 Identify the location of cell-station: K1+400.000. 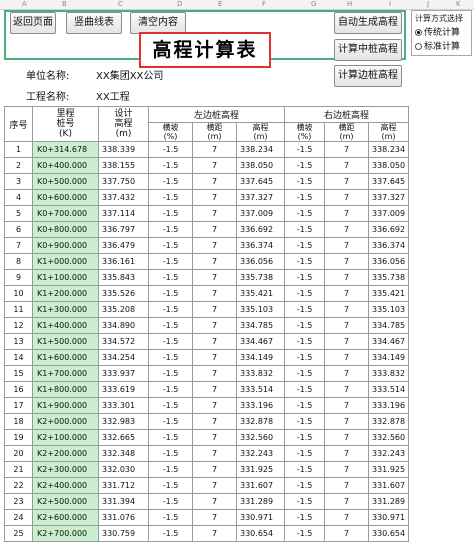
(65, 325).